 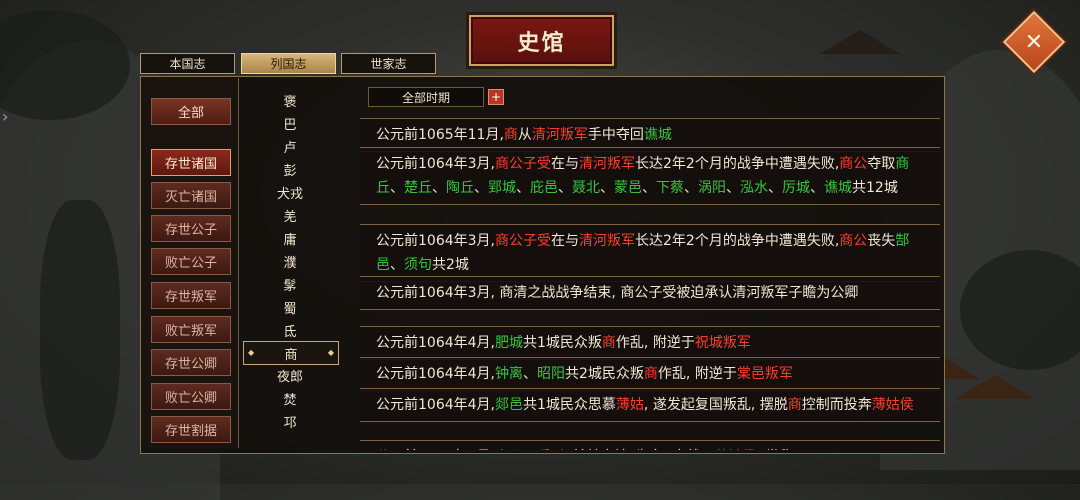 What do you see at coordinates (502, 188) in the screenshot?
I see `event-text: 郢城` at bounding box center [502, 188].